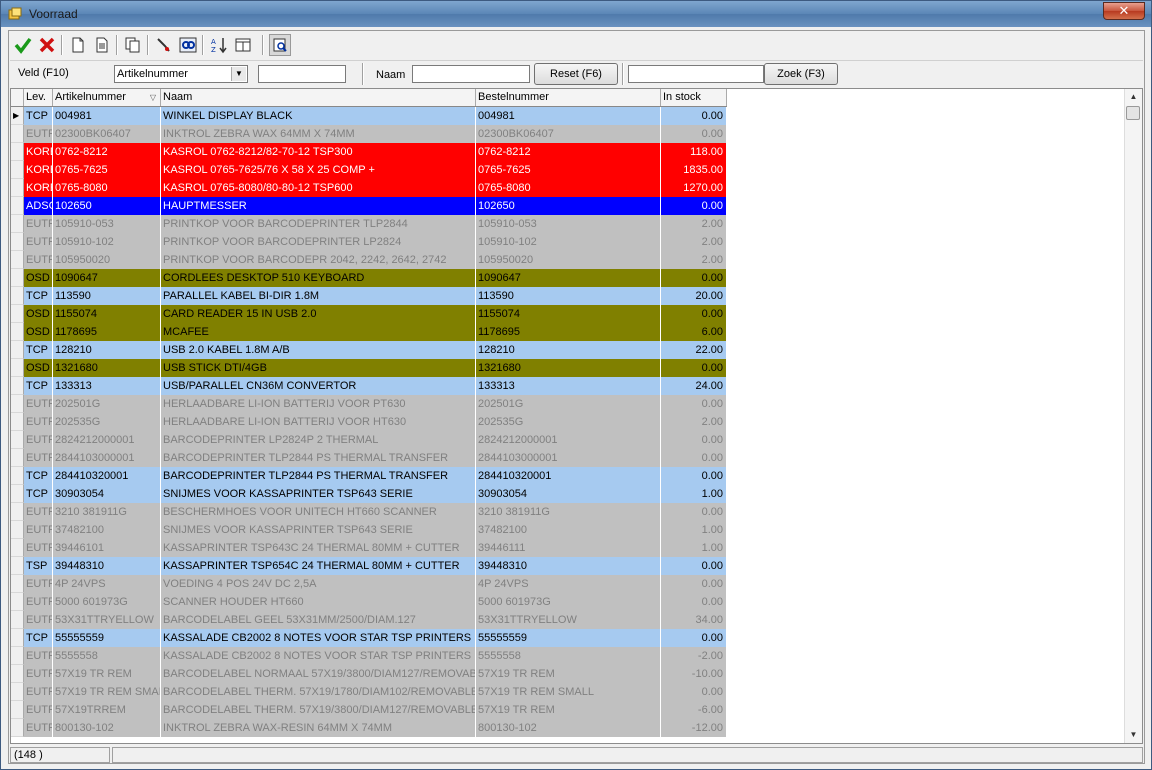 Image resolution: width=1152 pixels, height=770 pixels. I want to click on cell-artikelnummer: 39448310, so click(107, 566).